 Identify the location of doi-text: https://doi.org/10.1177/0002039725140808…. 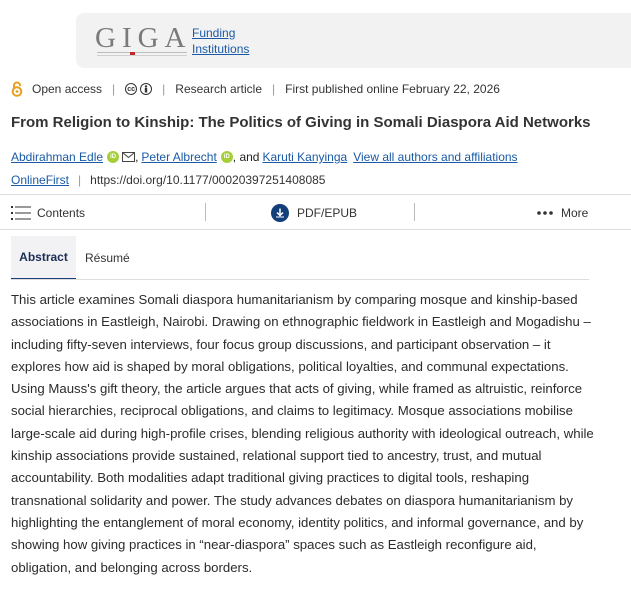
(207, 180).